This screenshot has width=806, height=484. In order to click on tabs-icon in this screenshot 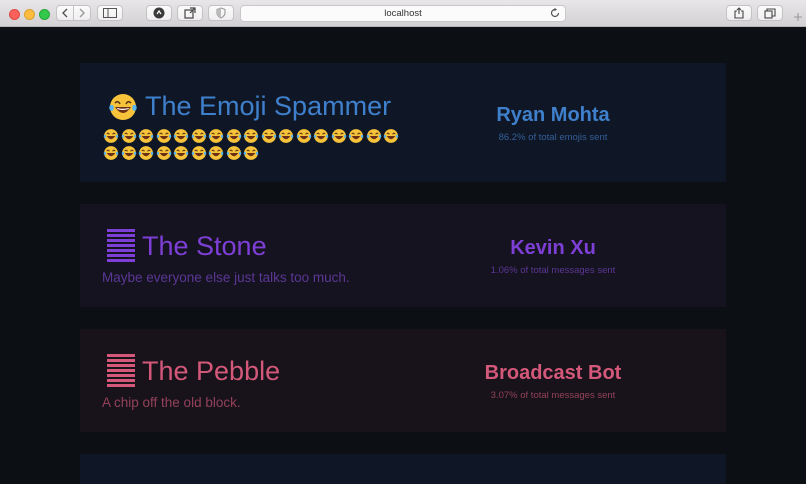, I will do `click(770, 13)`.